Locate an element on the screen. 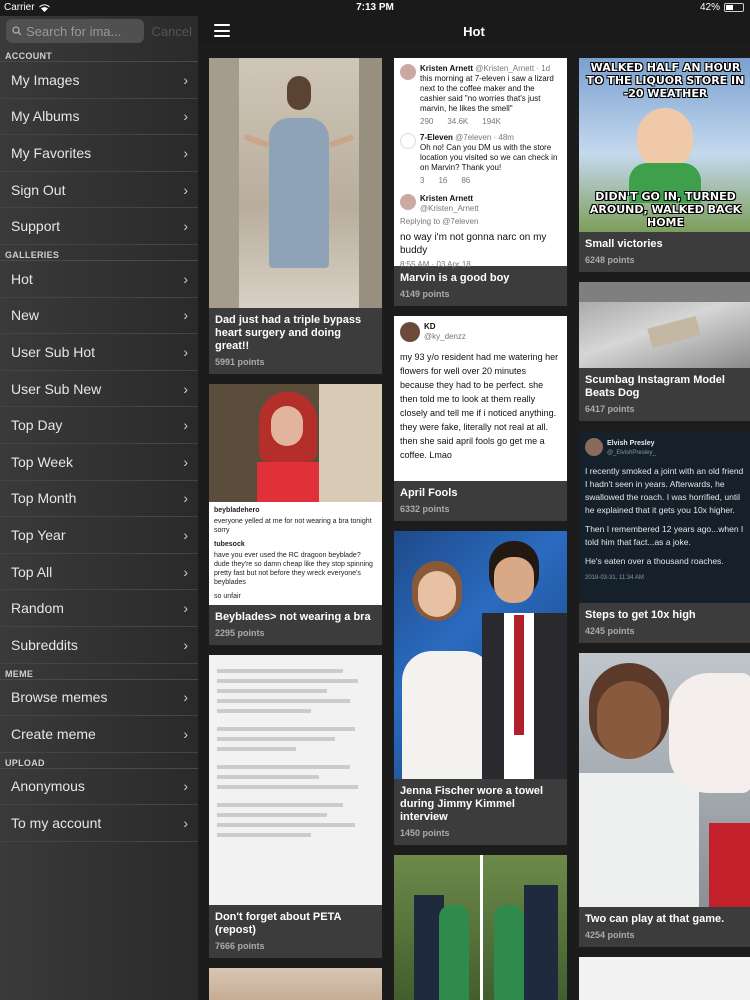 The height and width of the screenshot is (1000, 750). gallery-card: Two can play at that game. 4254 points is located at coordinates (664, 800).